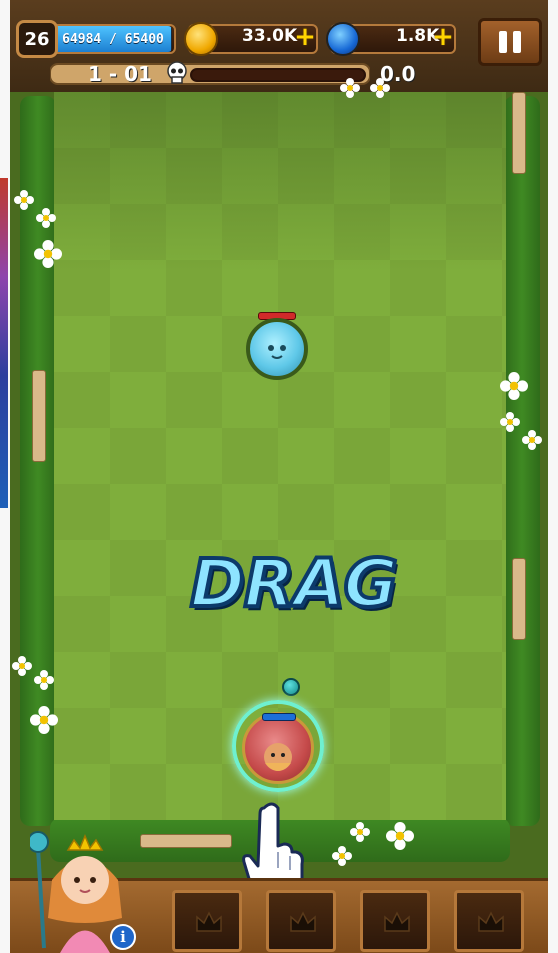 The width and height of the screenshot is (558, 953). I want to click on add-gems-button: +, so click(443, 37).